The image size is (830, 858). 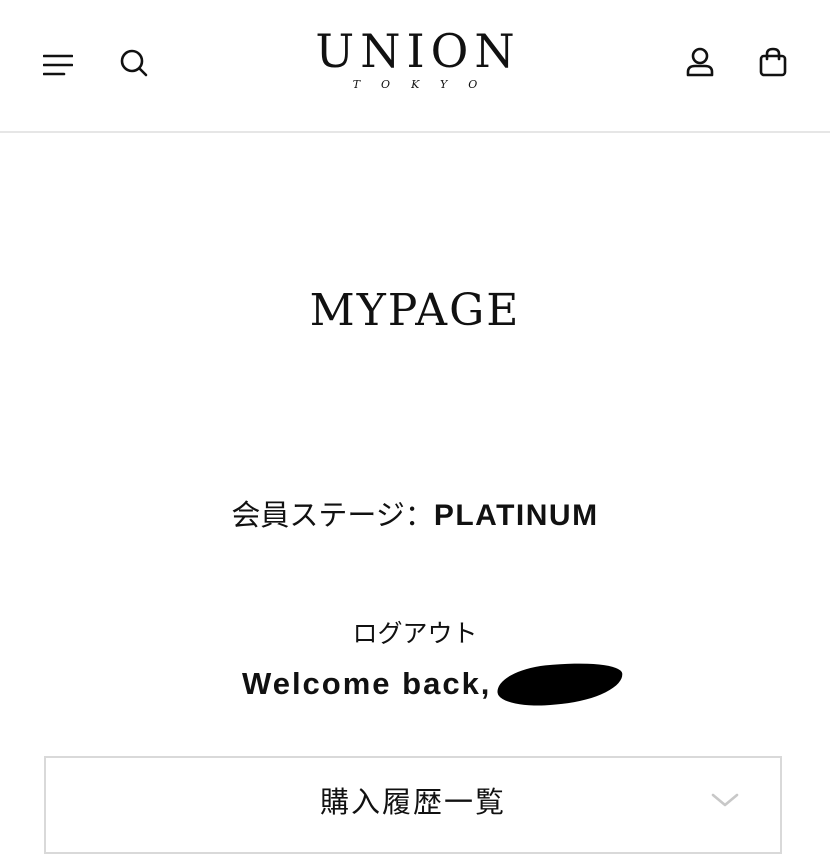 I want to click on purchase-history-accordion: 購入履歴一覧, so click(x=413, y=805).